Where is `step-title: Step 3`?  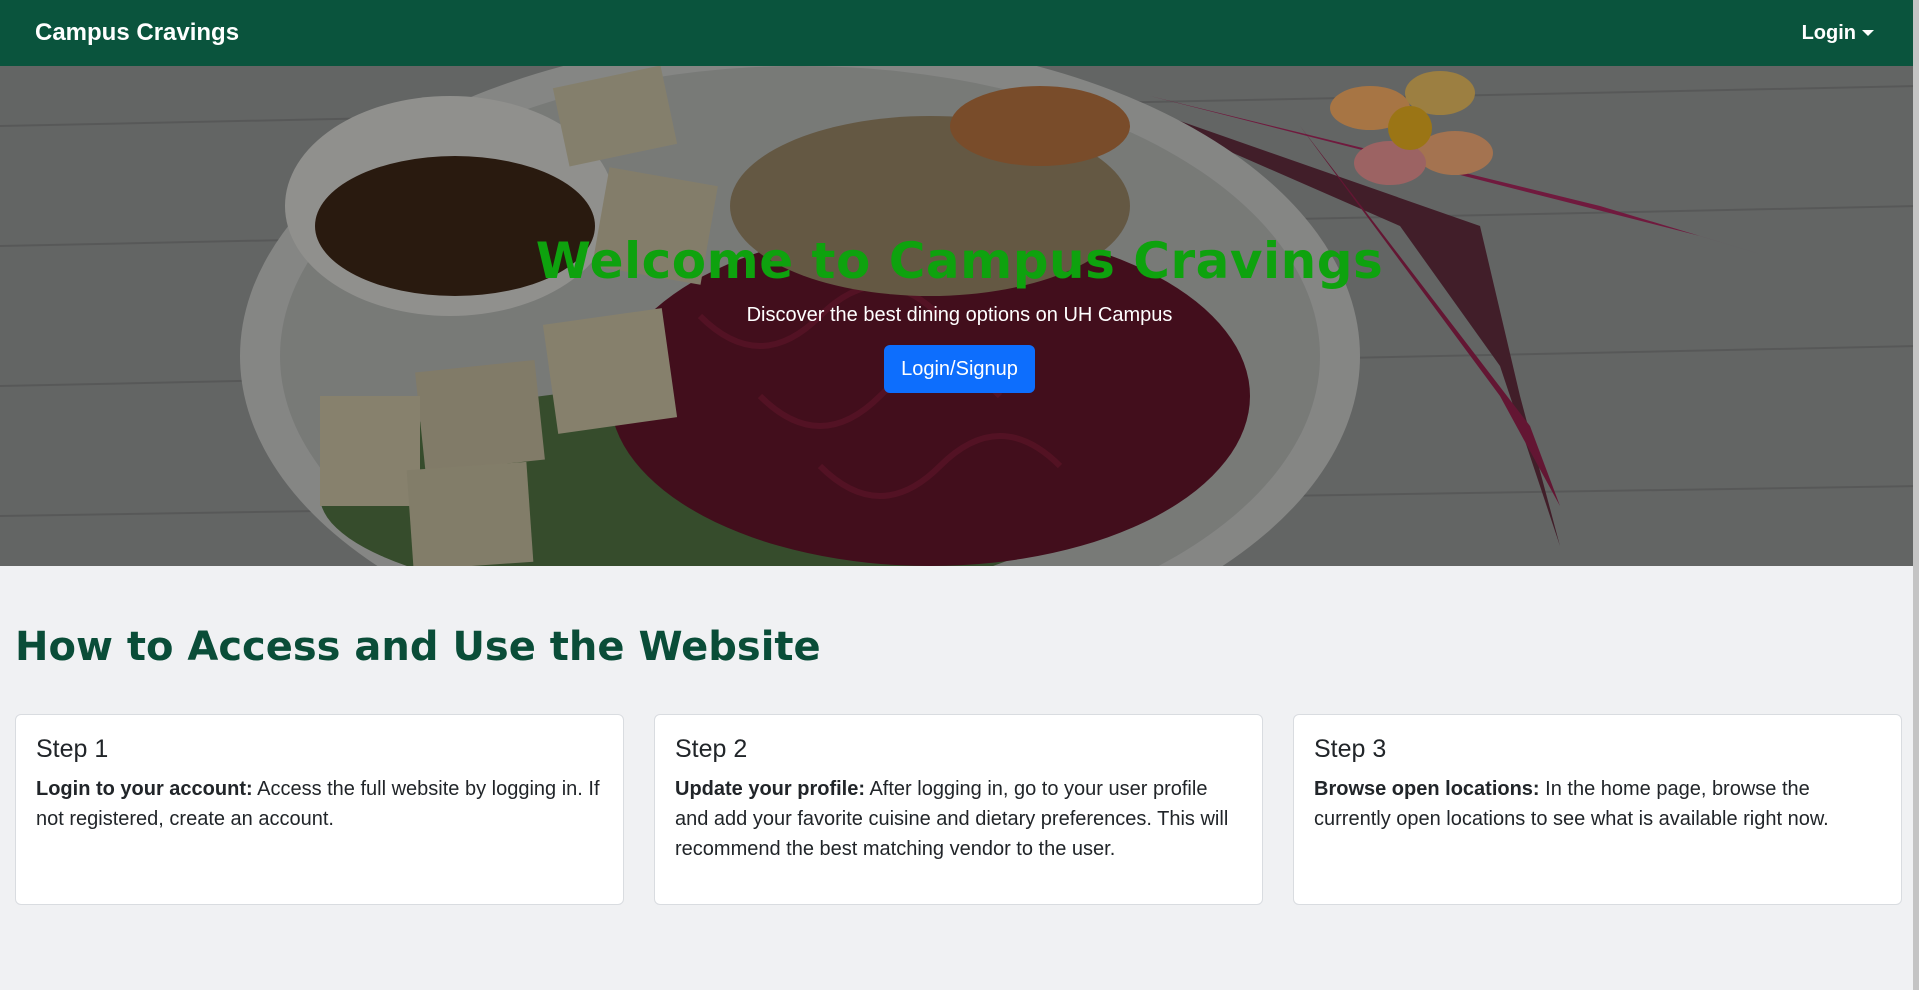
step-title: Step 3 is located at coordinates (1350, 749).